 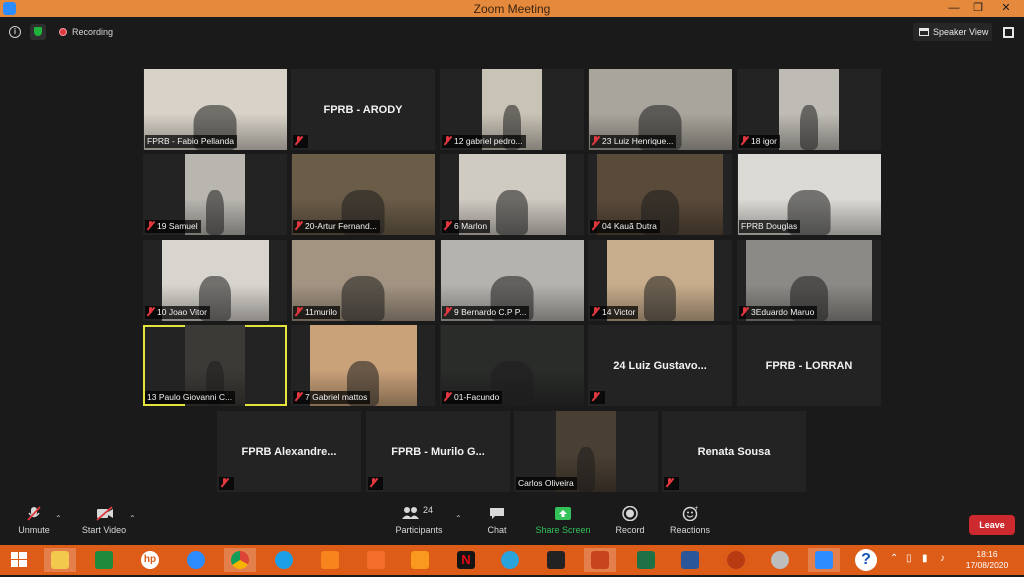 I want to click on chat-button: Chat, so click(x=497, y=520).